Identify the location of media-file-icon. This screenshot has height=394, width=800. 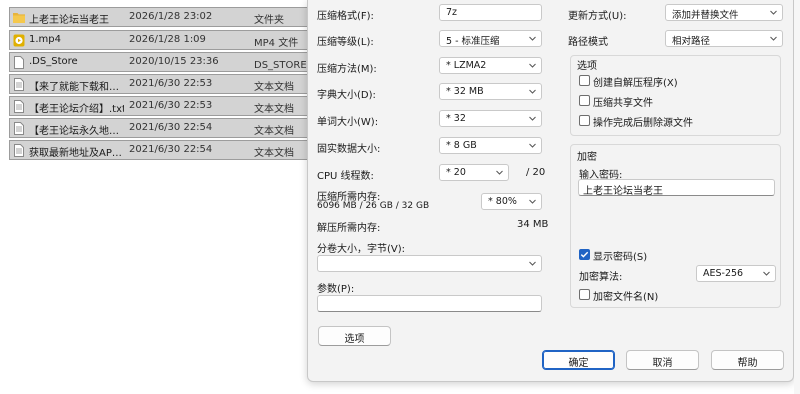
(19, 40).